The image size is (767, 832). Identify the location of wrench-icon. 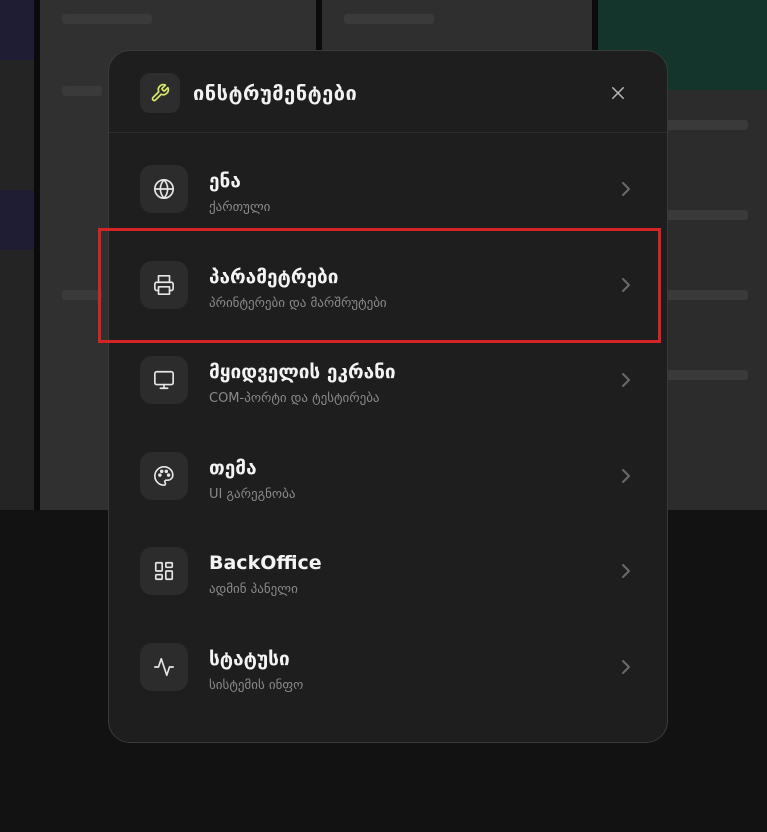
(160, 93).